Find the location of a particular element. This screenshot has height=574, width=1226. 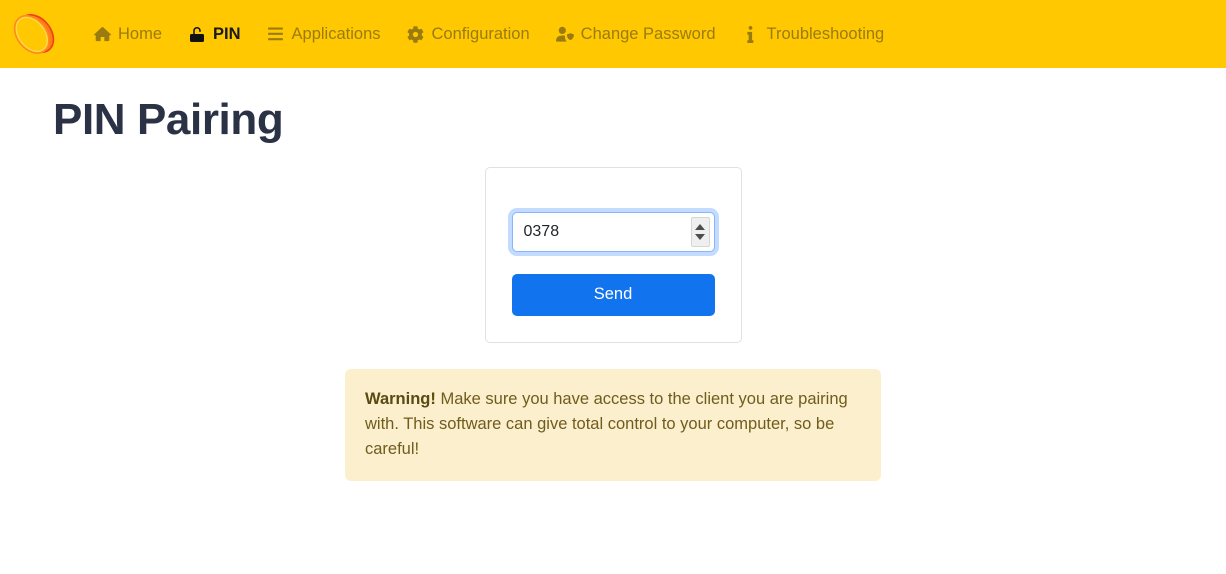

app-logo is located at coordinates (34, 34).